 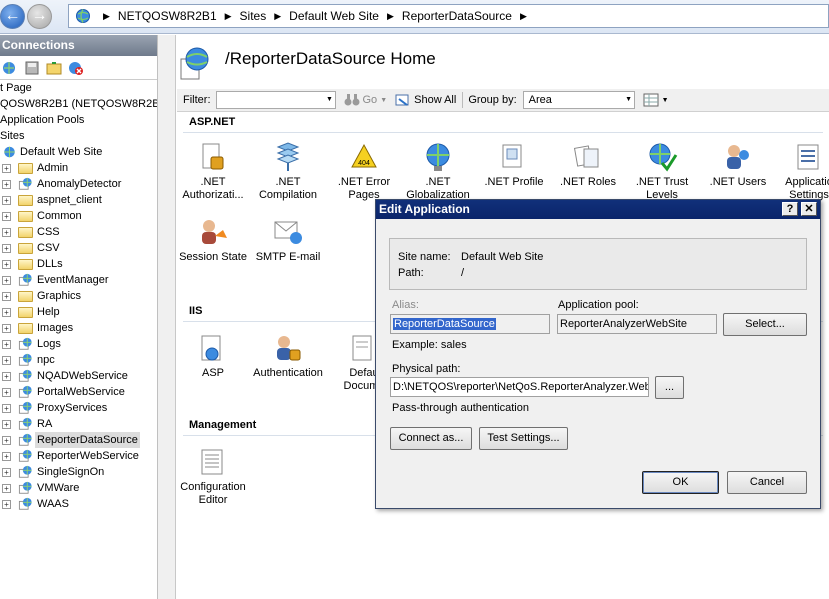 What do you see at coordinates (78, 472) in the screenshot?
I see `tree-item-singlesignon: + SingleSignOn` at bounding box center [78, 472].